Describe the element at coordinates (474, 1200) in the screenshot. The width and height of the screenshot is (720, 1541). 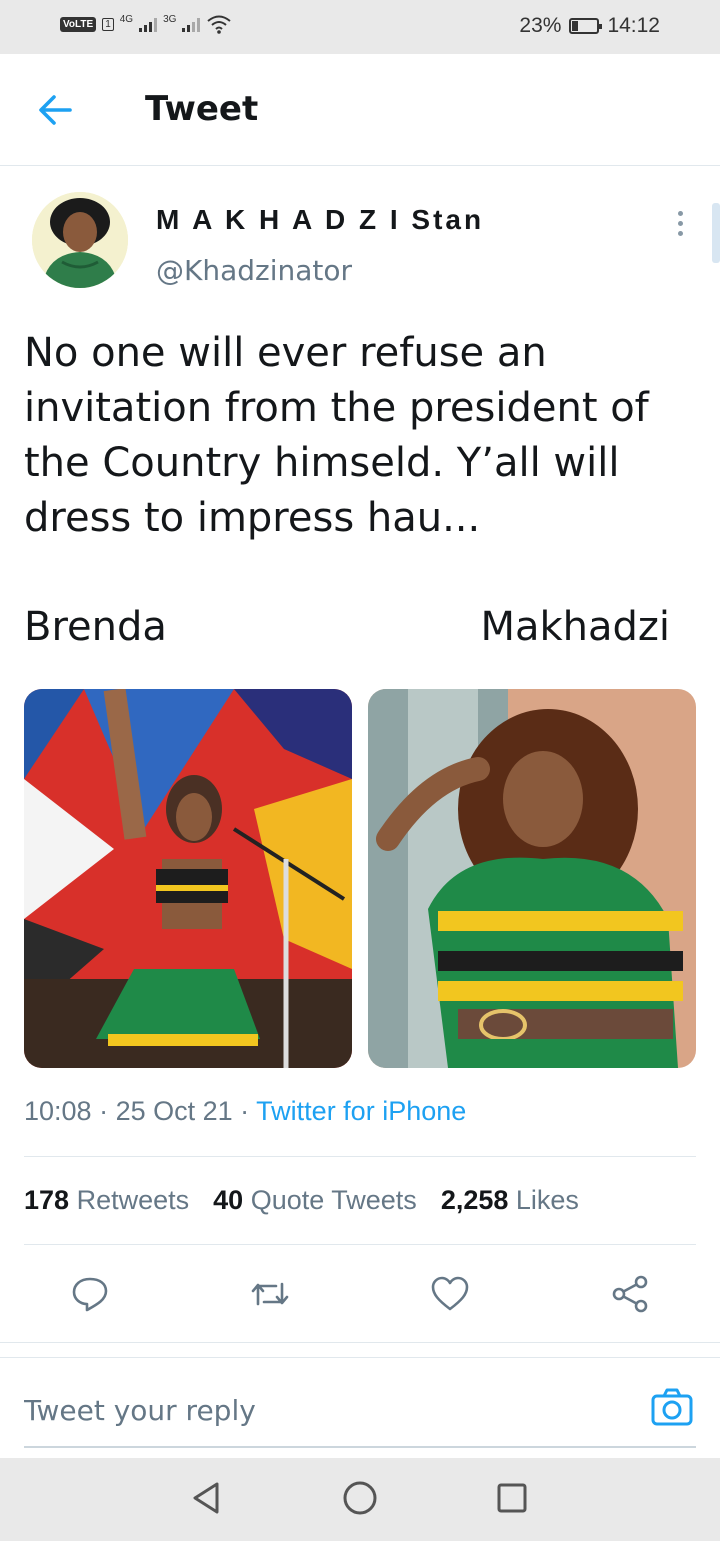
I see `likes-count: 2,258` at that location.